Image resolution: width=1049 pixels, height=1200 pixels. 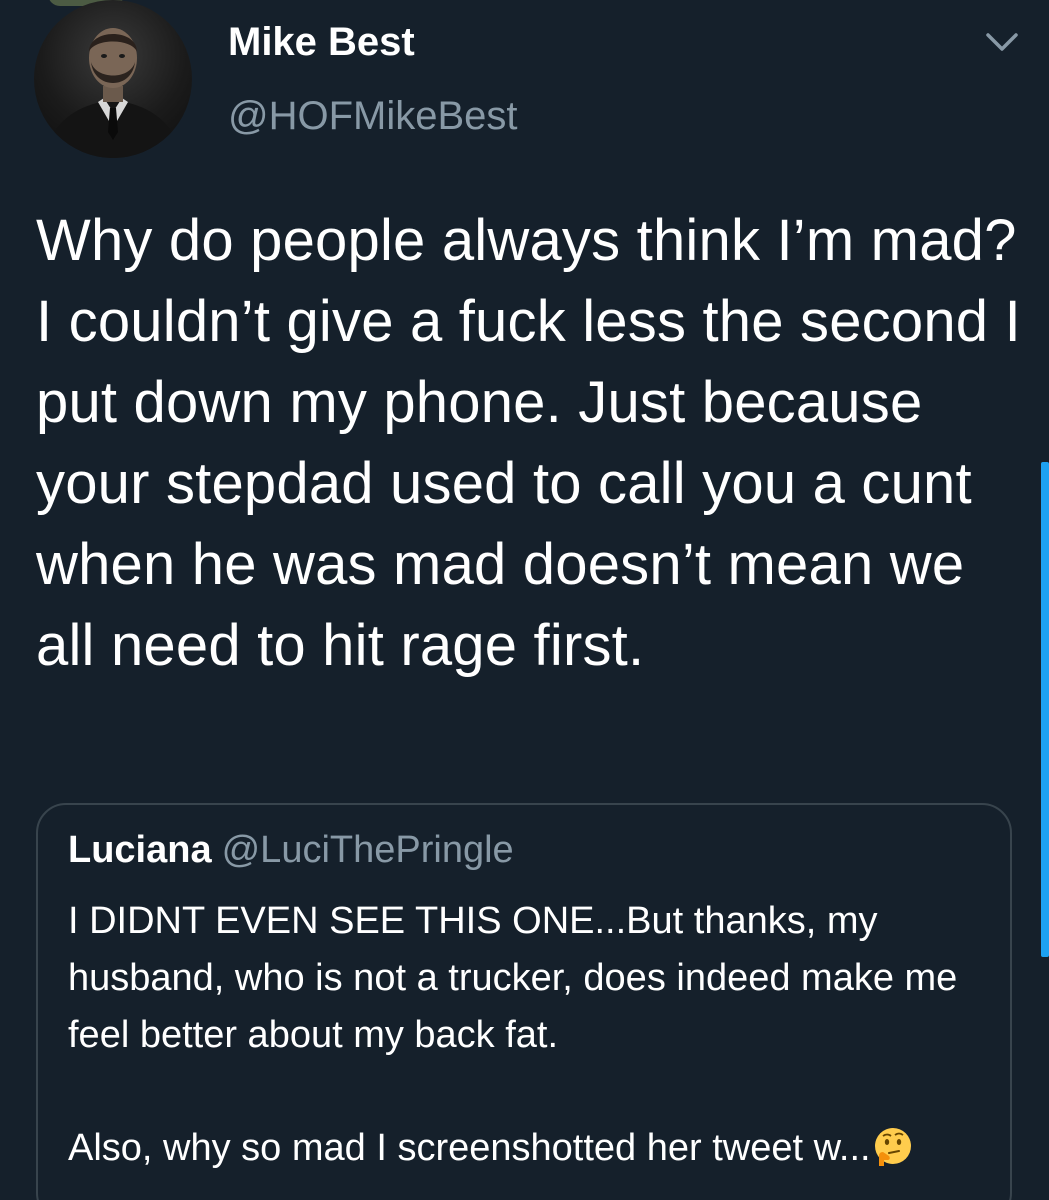 I want to click on quoted-tweet-header: Luciana @LuciThePringle, so click(x=291, y=850).